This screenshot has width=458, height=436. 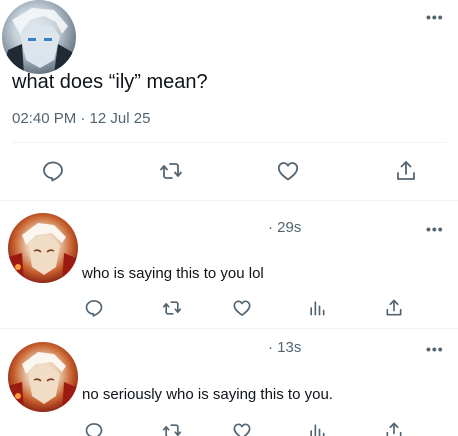 What do you see at coordinates (173, 273) in the screenshot?
I see `reply-text: who is saying this to you lol` at bounding box center [173, 273].